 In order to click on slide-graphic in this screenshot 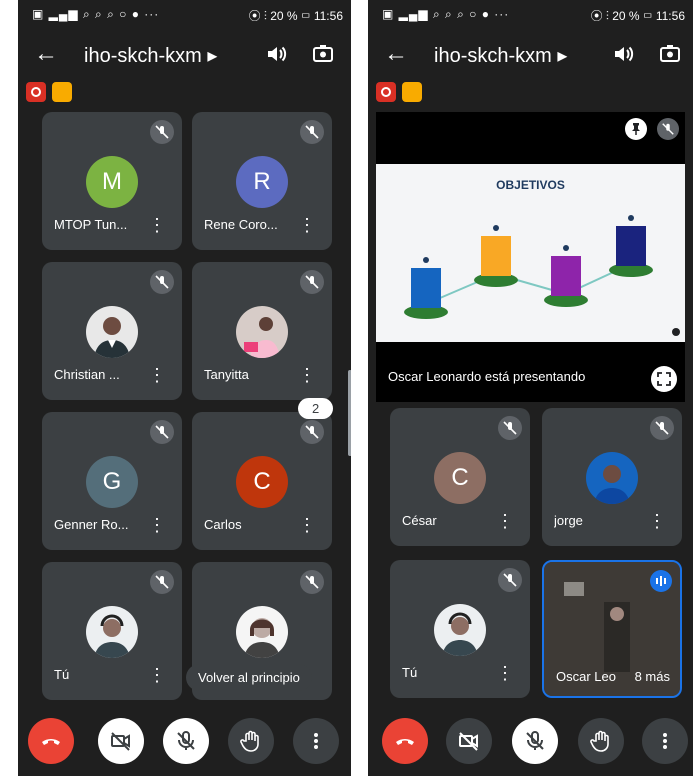, I will do `click(542, 275)`.